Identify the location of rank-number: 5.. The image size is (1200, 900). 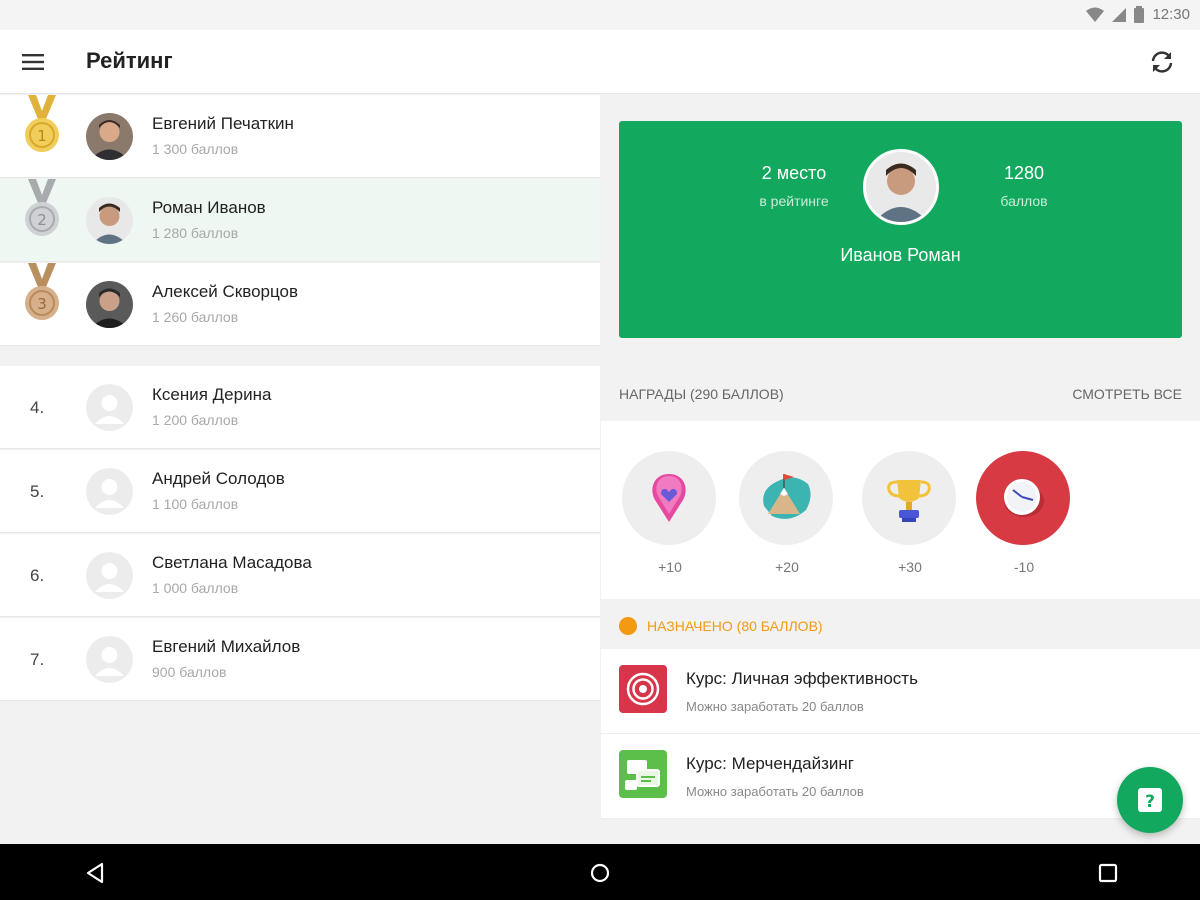
(37, 491).